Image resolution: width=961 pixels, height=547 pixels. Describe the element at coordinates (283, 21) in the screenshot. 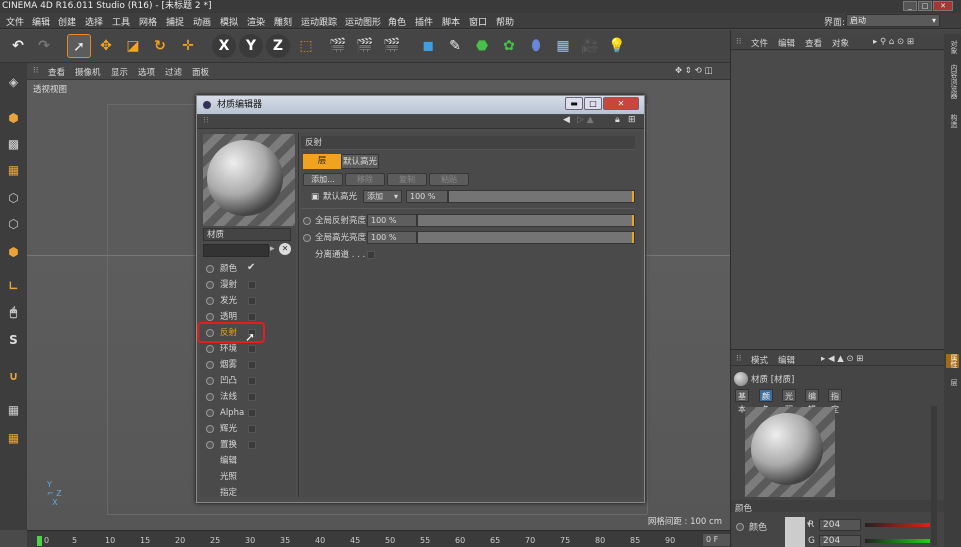

I see `menu-sculpt: 雕刻` at that location.